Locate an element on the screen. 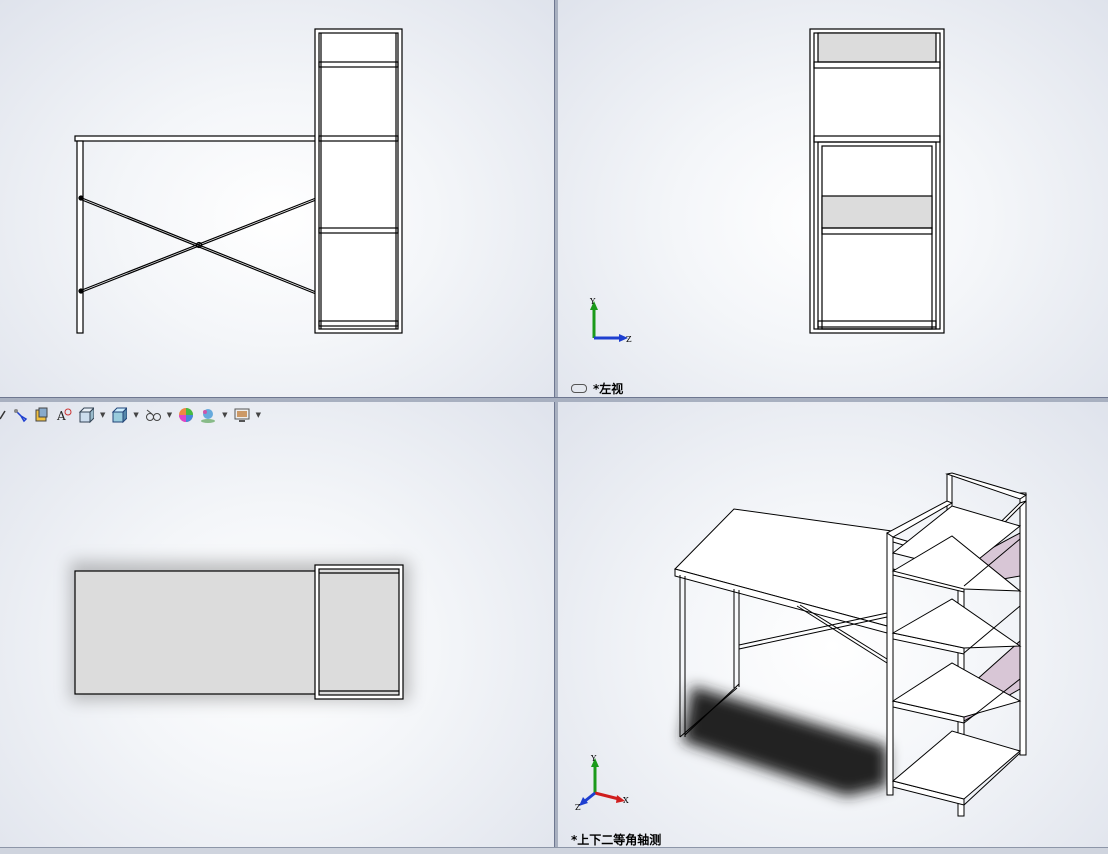 The image size is (1108, 854). vertical-splitter is located at coordinates (556, 426).